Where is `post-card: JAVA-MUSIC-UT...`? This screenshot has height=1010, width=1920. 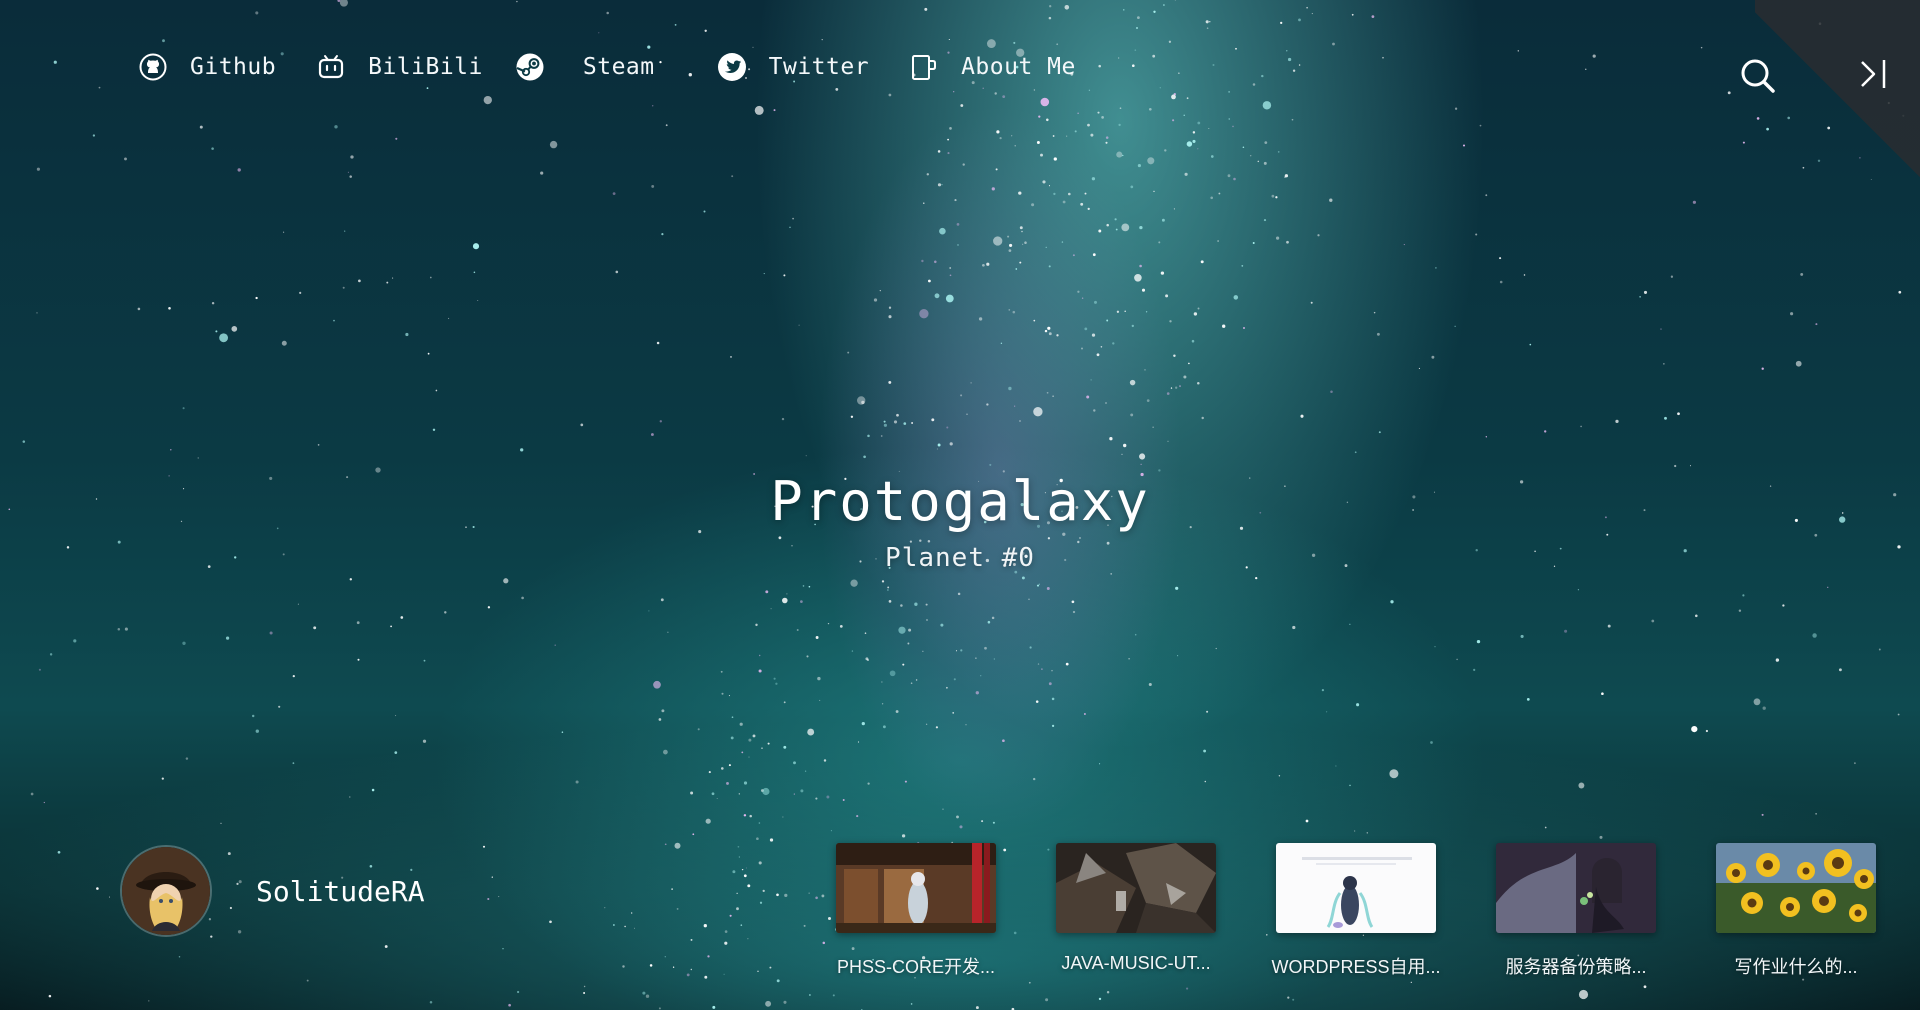
post-card: JAVA-MUSIC-UT... is located at coordinates (1136, 911).